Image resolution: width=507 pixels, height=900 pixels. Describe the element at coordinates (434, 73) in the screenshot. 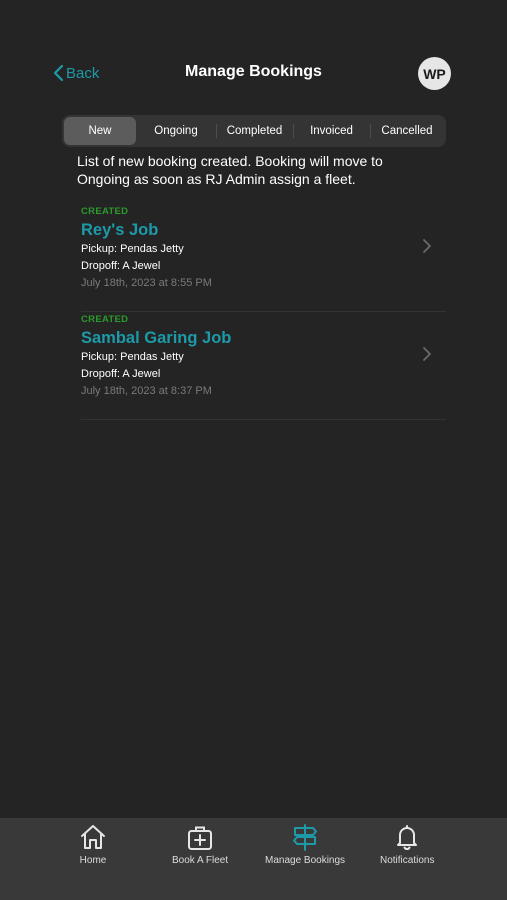

I see `avatar: WP` at that location.